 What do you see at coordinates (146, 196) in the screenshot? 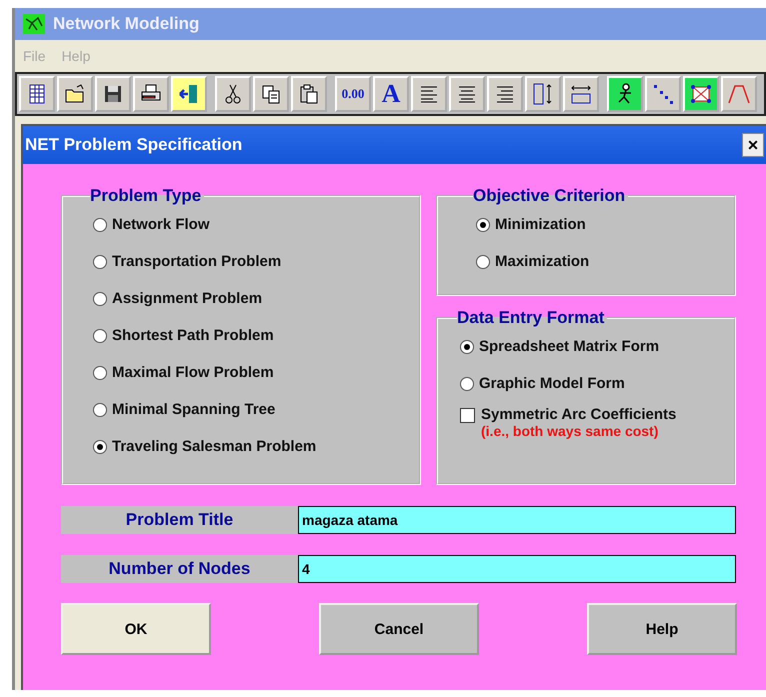
I see `group-title: Problem Type` at bounding box center [146, 196].